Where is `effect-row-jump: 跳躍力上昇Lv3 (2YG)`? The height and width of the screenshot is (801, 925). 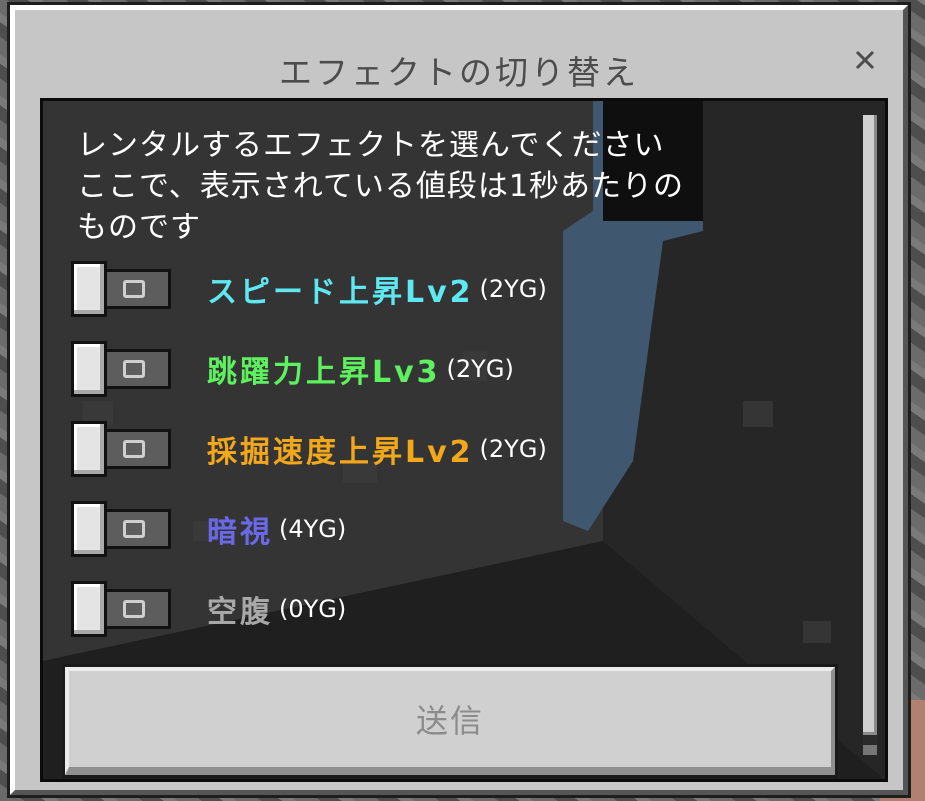
effect-row-jump: 跳躍力上昇Lv3 (2YG) is located at coordinates (451, 369).